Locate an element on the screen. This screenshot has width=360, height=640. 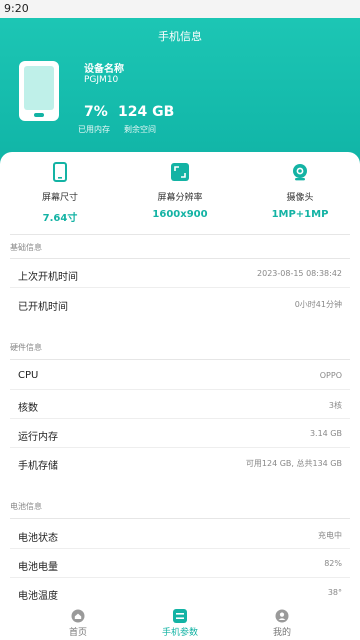
section-title-battery: 电池信息 is located at coordinates (26, 506).